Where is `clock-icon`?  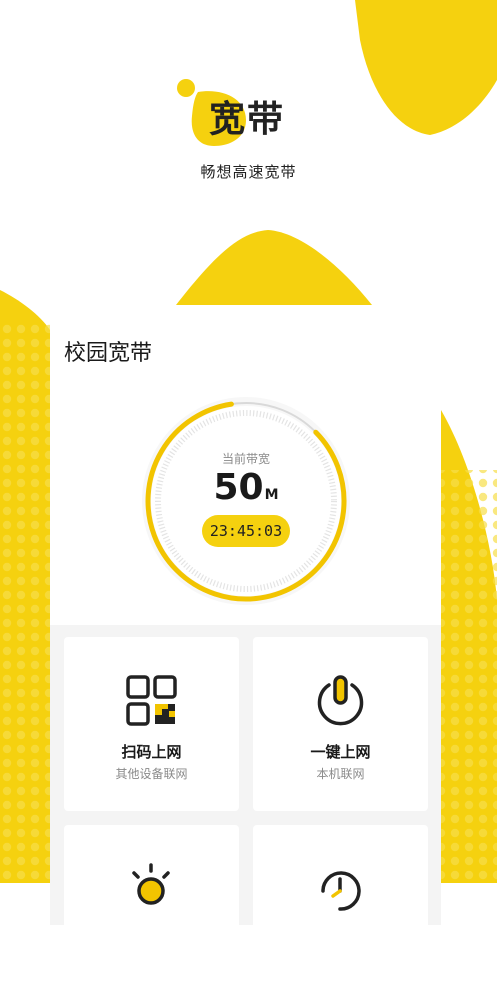
clock-icon is located at coordinates (341, 891).